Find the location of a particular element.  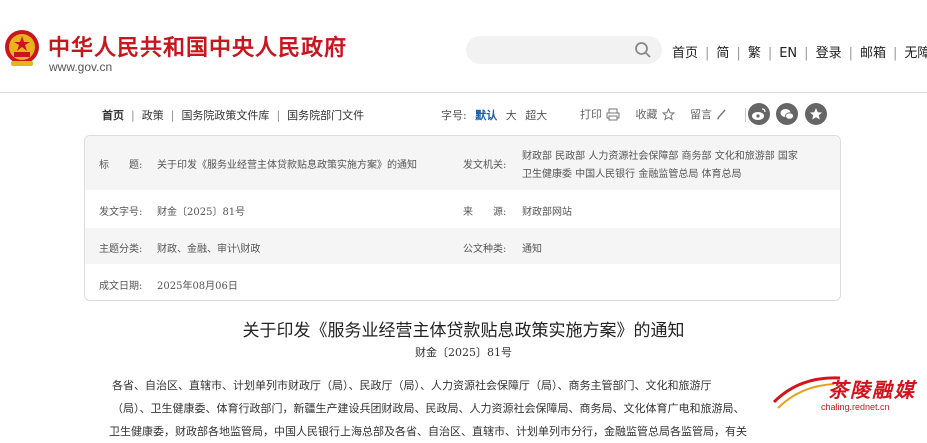

nav-home: 首页 is located at coordinates (685, 53).